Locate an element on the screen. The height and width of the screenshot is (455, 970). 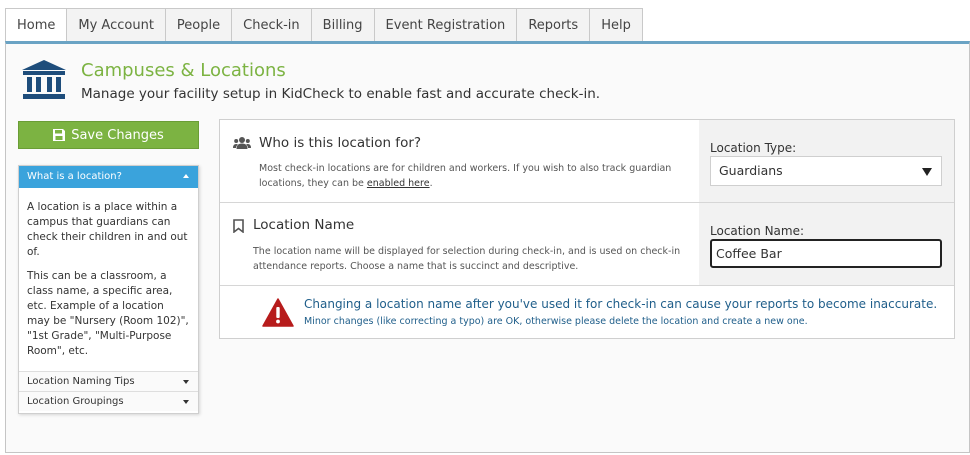
location-type-select: Guardians is located at coordinates (826, 171).